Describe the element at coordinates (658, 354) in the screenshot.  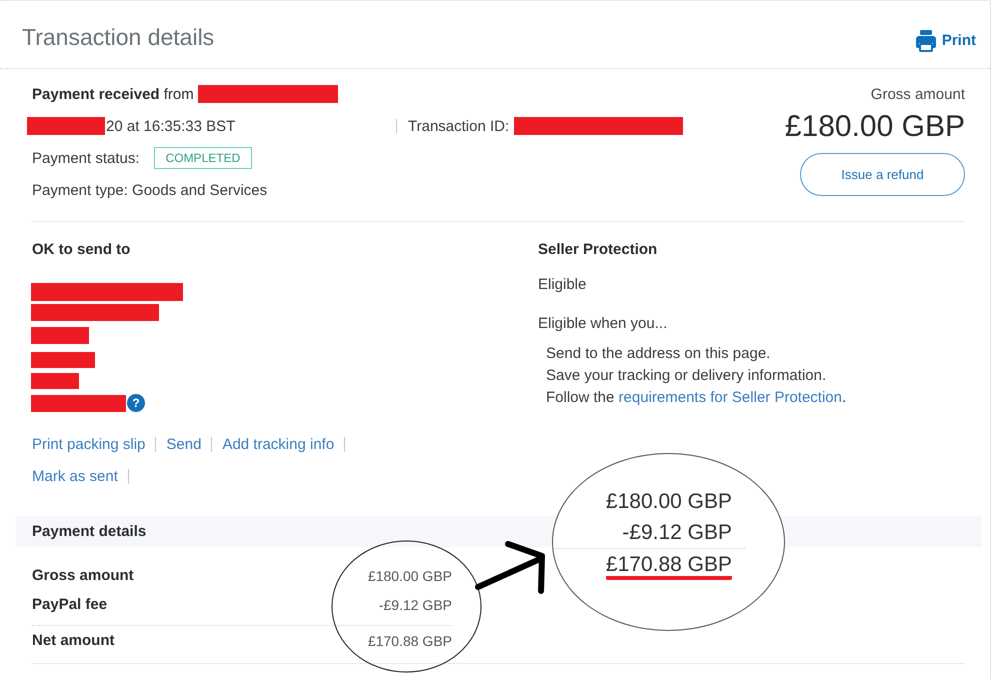
I see `condition-text: Send to the address on this page.` at that location.